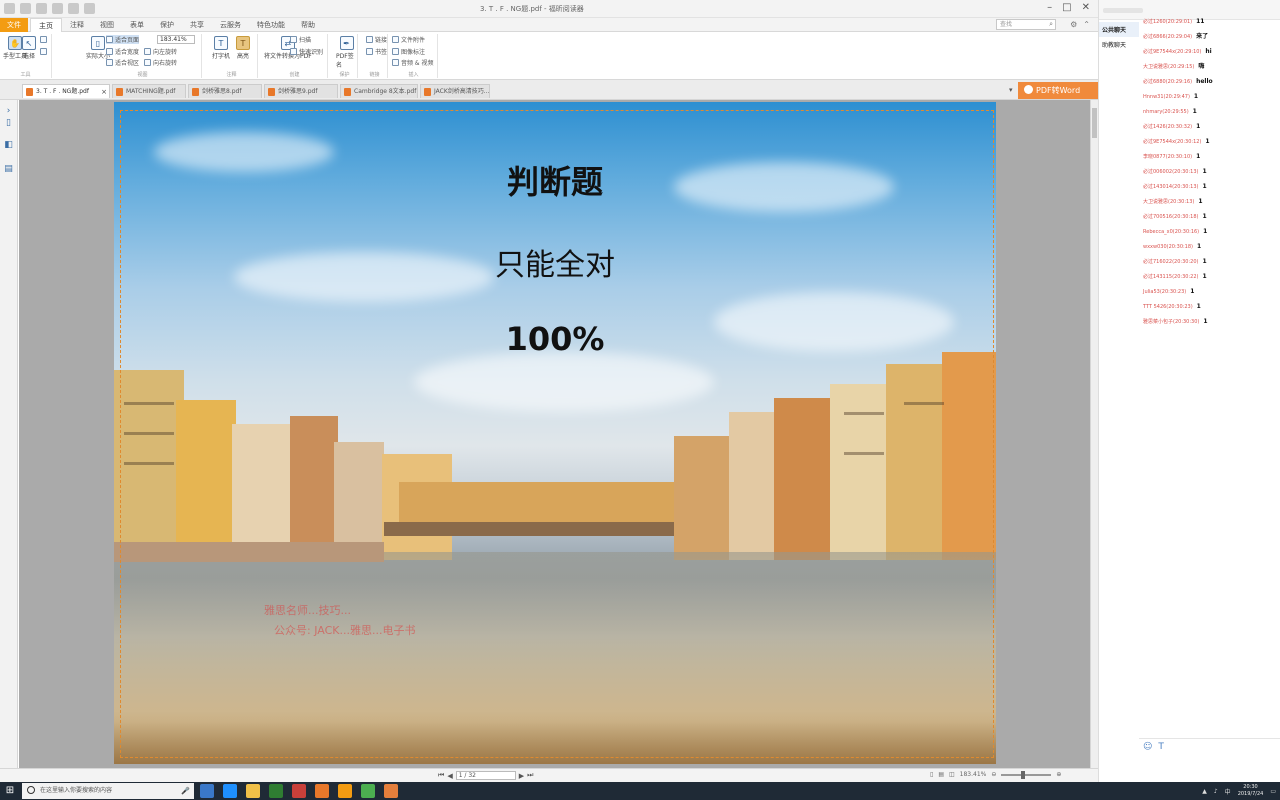 This screenshot has height=800, width=1280. I want to click on fit-visible-button: 适合视区, so click(122, 62).